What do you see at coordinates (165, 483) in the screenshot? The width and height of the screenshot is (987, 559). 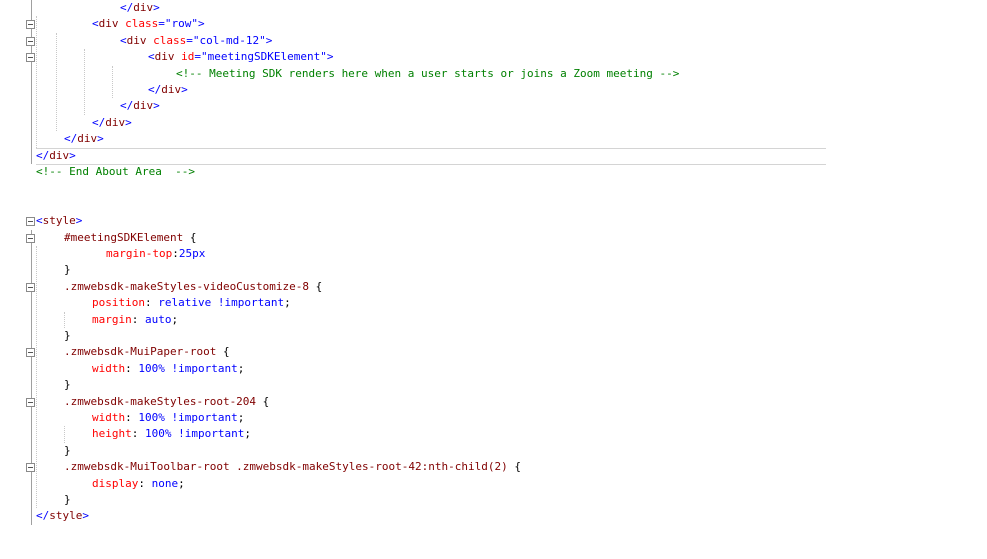 I see `code-token: none` at bounding box center [165, 483].